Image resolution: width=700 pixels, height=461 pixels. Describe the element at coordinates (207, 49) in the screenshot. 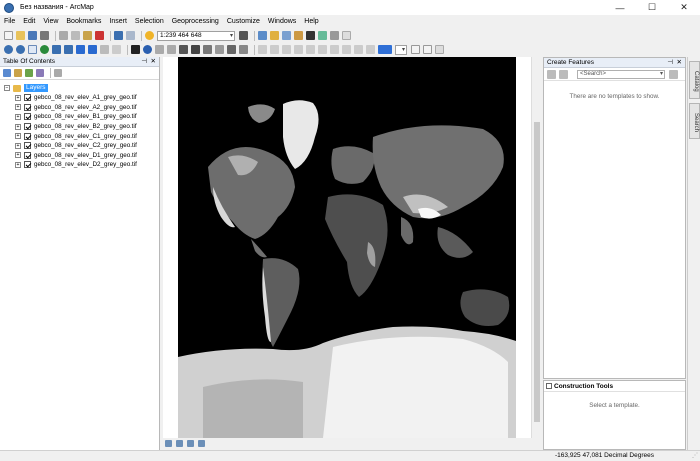

I see `find-route-icon` at that location.